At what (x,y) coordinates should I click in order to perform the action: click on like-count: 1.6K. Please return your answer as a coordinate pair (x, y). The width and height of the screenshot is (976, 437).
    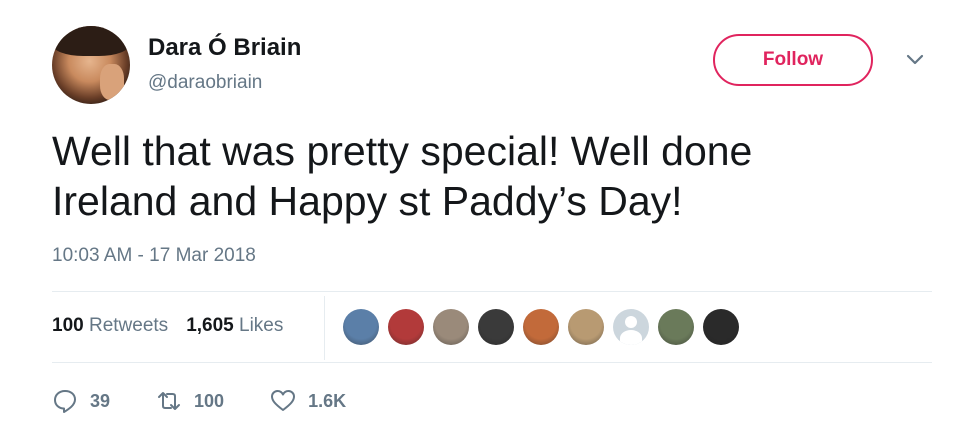
    Looking at the image, I should click on (327, 400).